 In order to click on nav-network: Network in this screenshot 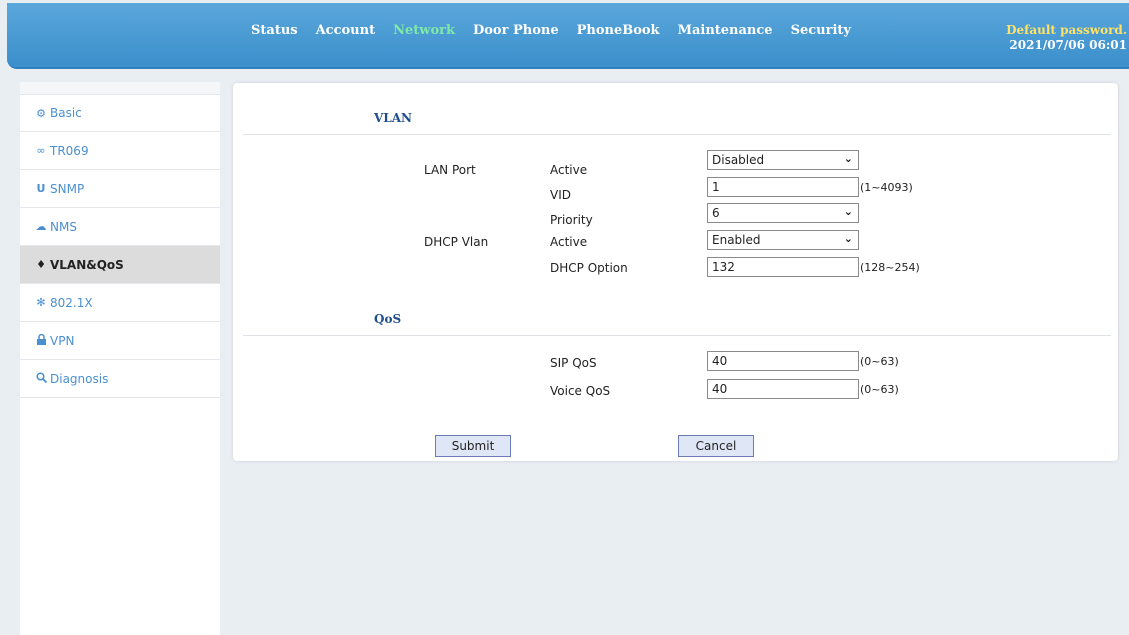, I will do `click(424, 30)`.